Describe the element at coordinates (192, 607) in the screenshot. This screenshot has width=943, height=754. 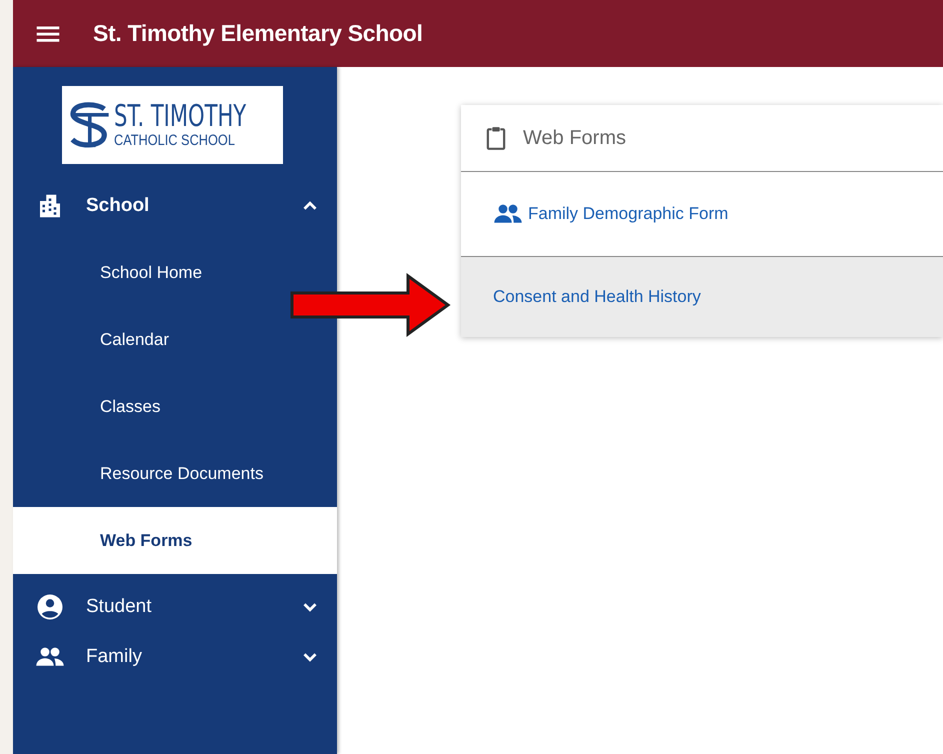
I see `nav-section-label: Student` at that location.